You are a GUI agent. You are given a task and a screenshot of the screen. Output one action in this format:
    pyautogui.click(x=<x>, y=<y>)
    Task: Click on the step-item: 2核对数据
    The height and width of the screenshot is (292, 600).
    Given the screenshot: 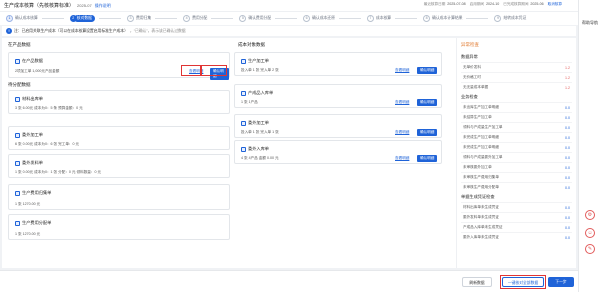 What is the action you would take?
    pyautogui.click(x=95, y=18)
    